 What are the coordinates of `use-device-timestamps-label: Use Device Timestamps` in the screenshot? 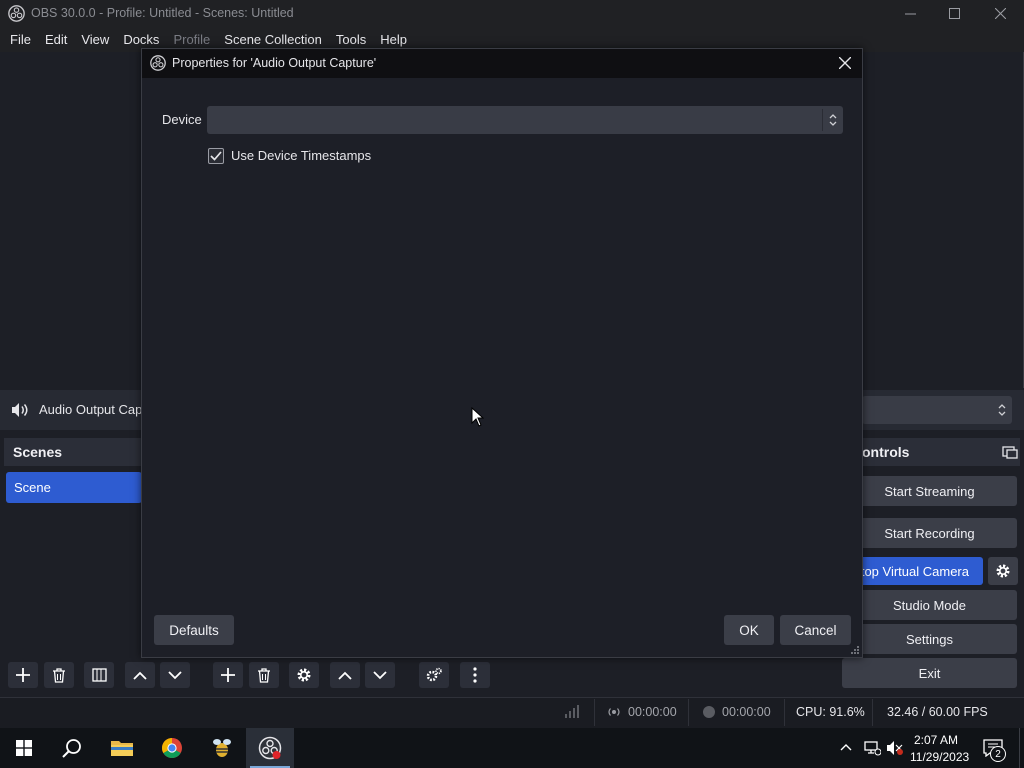 It's located at (301, 155).